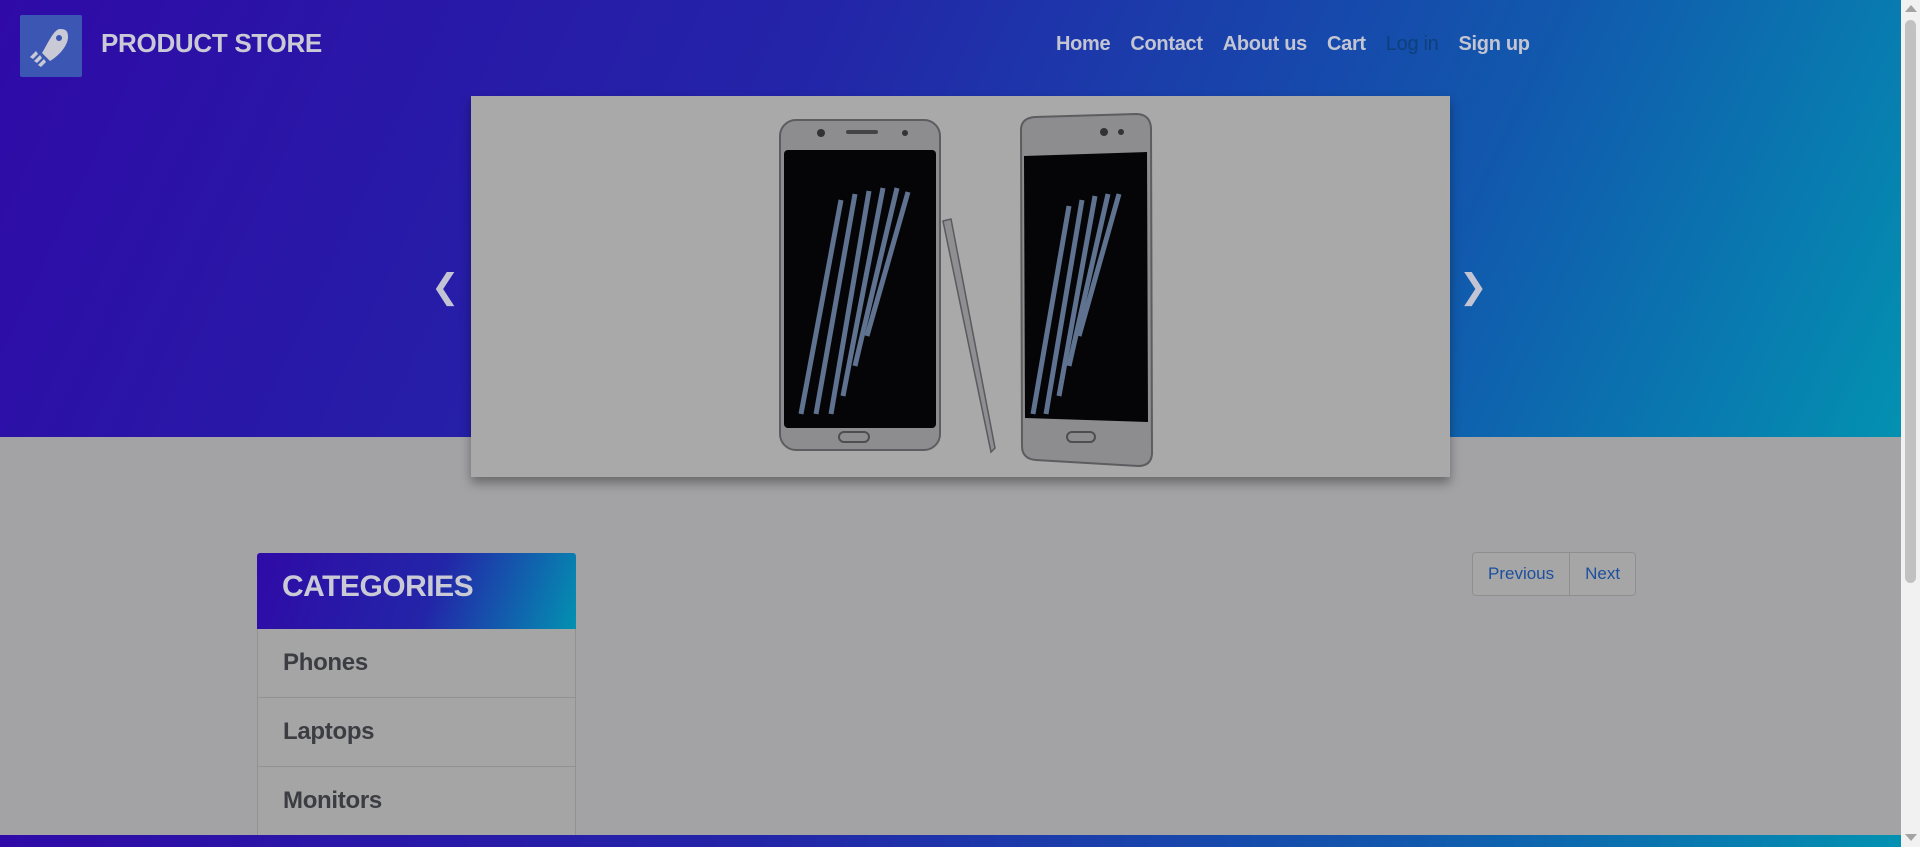 This screenshot has height=847, width=1920. Describe the element at coordinates (378, 586) in the screenshot. I see `categories-title: CATEGORIES` at that location.